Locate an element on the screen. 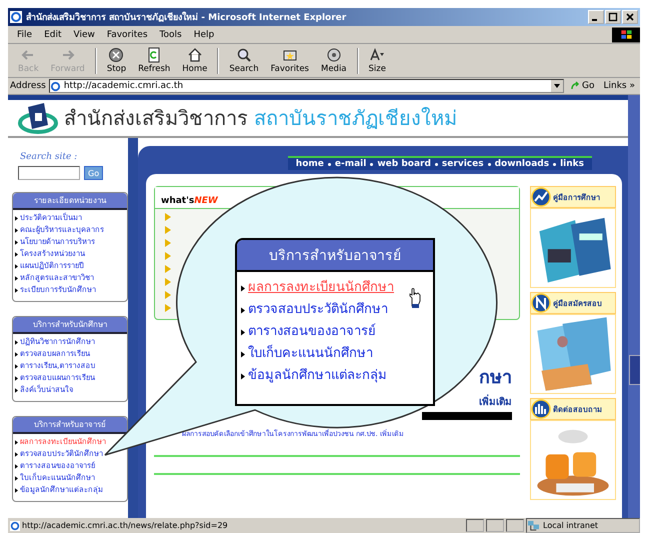 Image resolution: width=645 pixels, height=533 pixels. toolbar-button: Stop is located at coordinates (116, 60).